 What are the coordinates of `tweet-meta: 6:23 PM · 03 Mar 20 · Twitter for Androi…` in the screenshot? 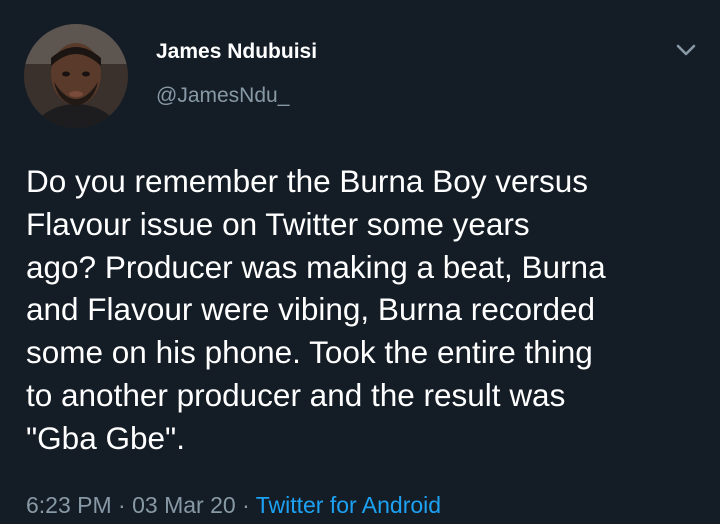 It's located at (233, 505).